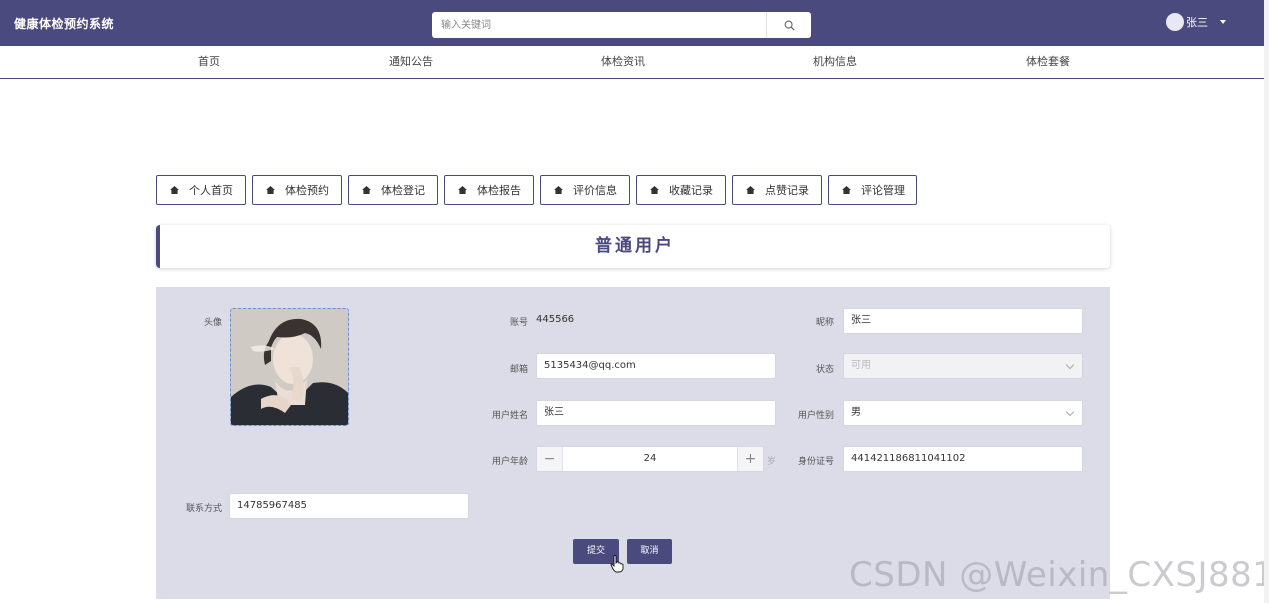  I want to click on account-value: 445566, so click(555, 319).